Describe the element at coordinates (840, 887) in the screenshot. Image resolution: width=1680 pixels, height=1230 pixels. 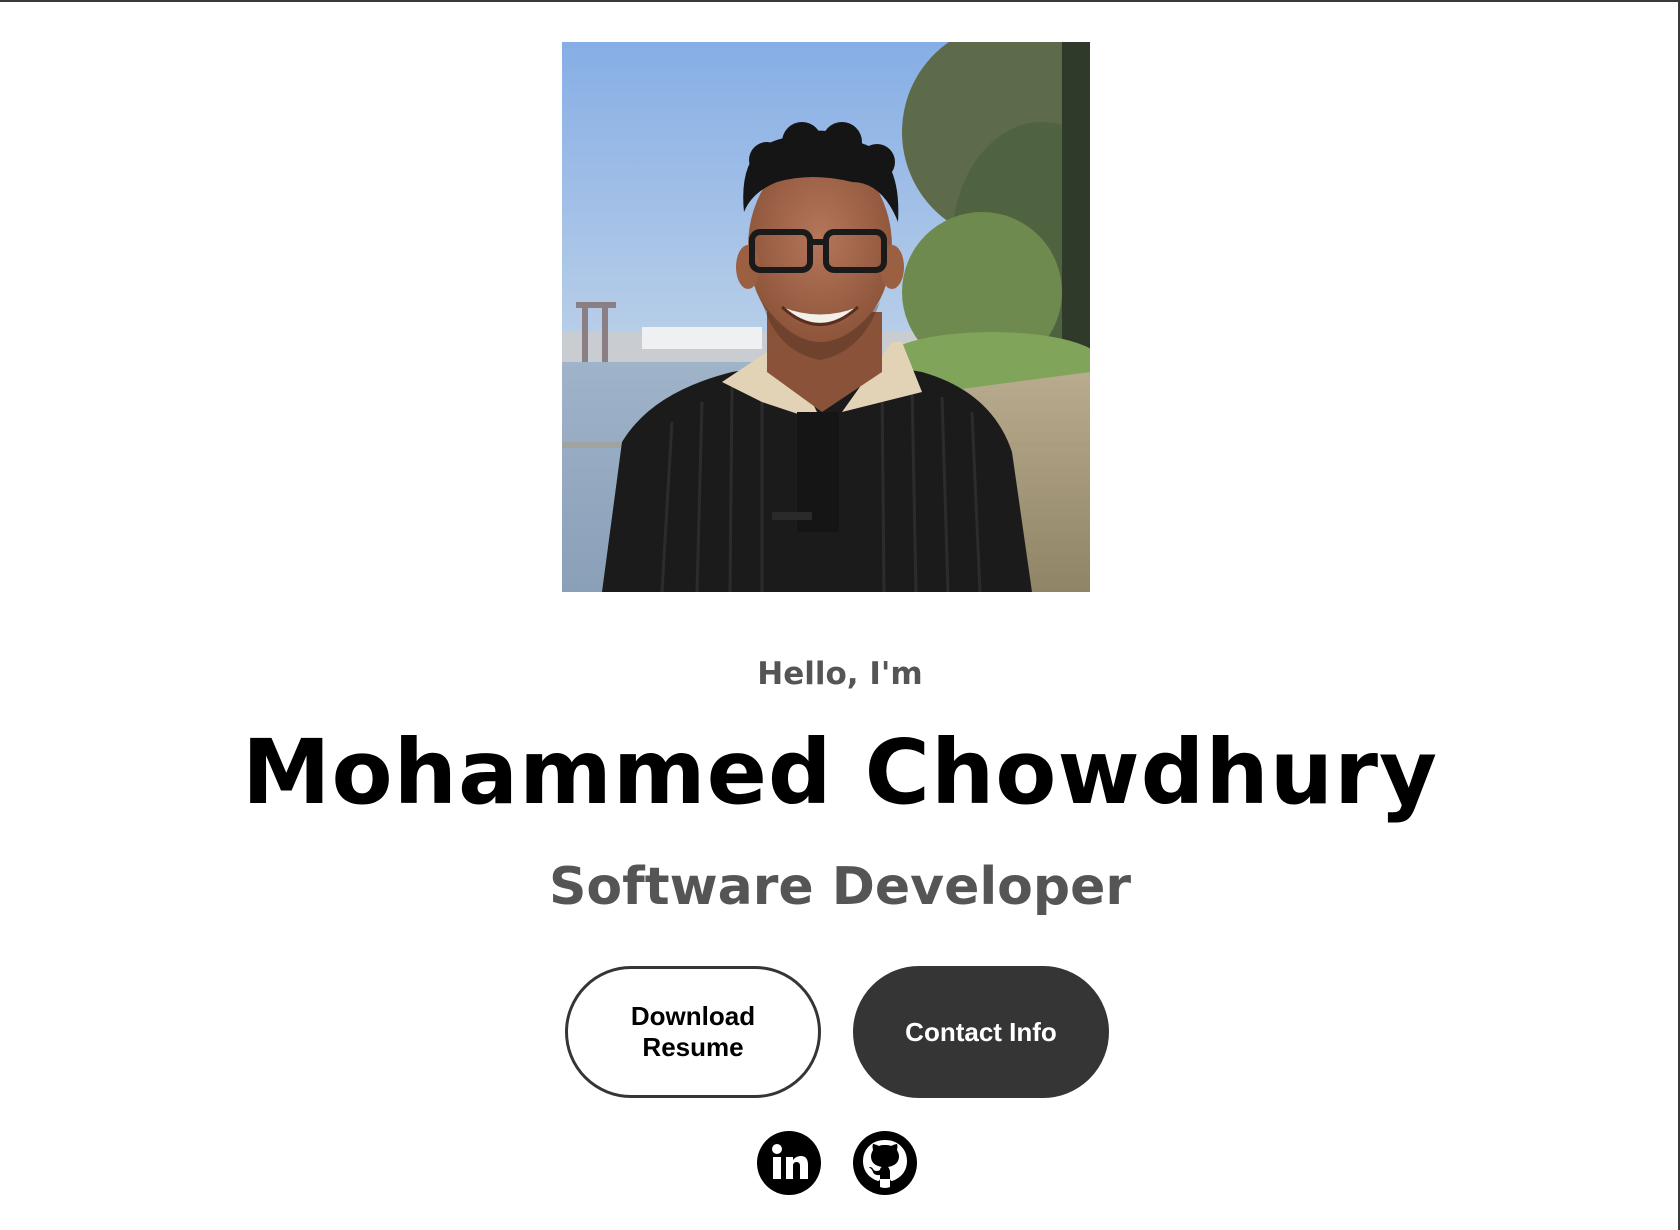
I see `job-title: Software Developer` at that location.